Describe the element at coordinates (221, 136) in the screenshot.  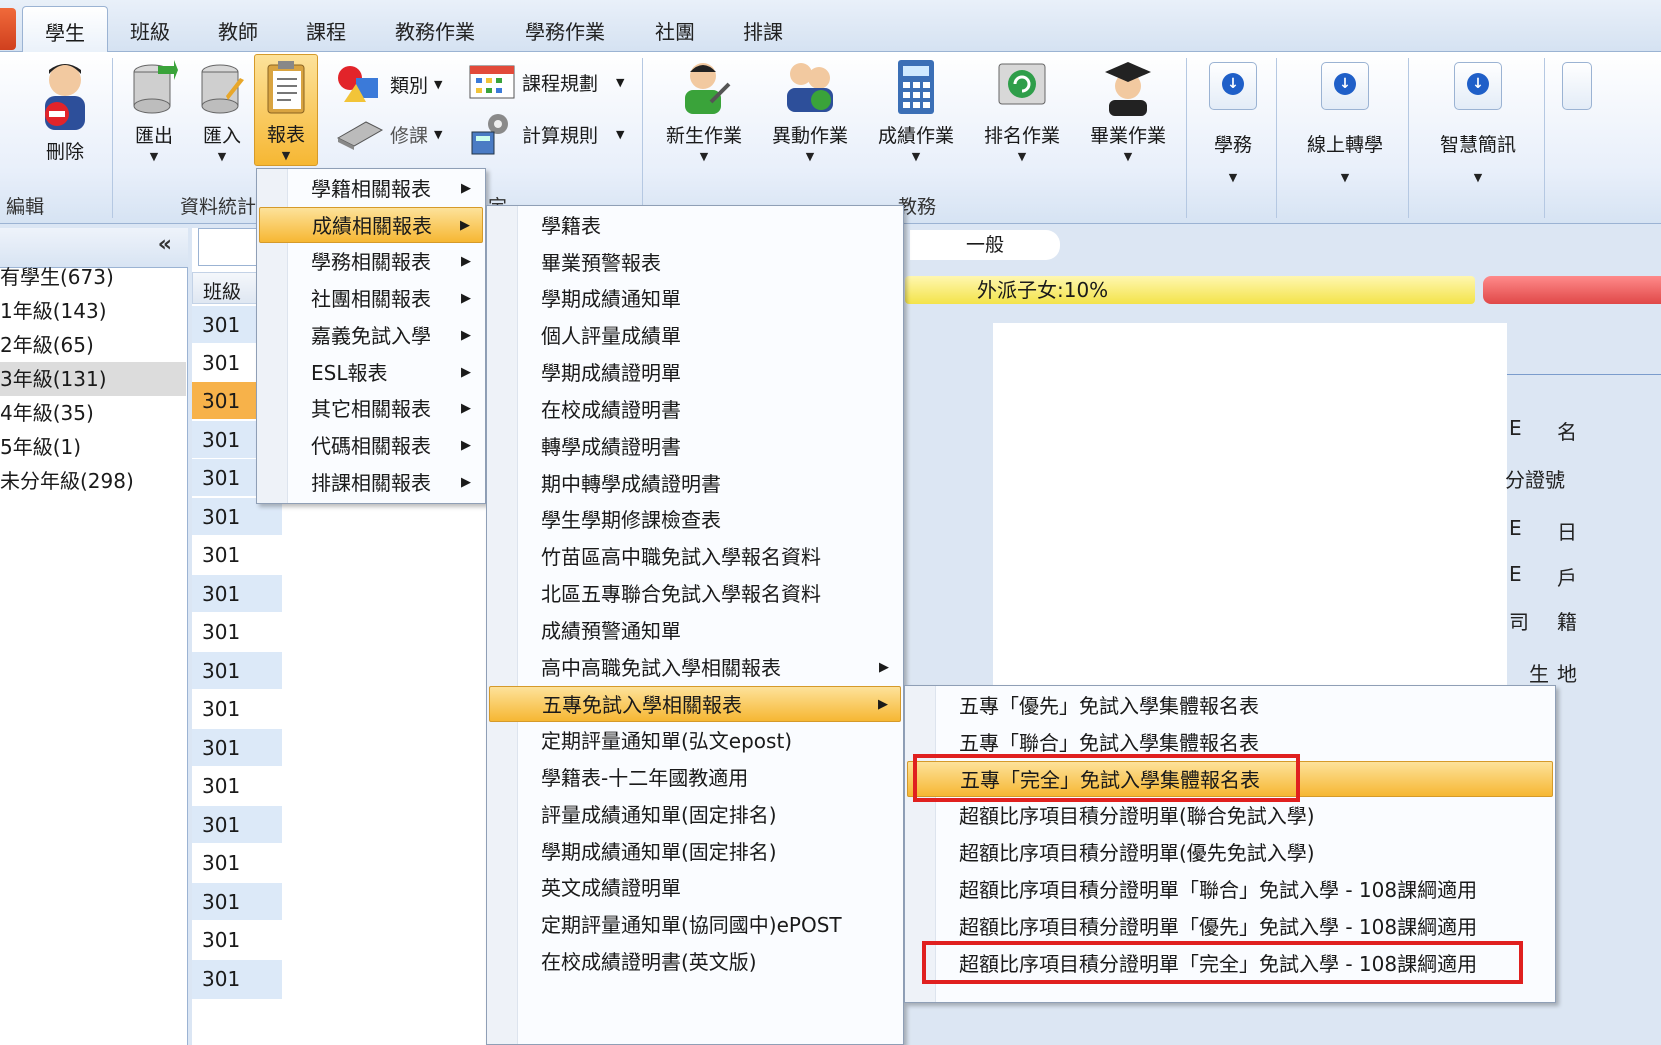
I see `import-label: 匯入` at that location.